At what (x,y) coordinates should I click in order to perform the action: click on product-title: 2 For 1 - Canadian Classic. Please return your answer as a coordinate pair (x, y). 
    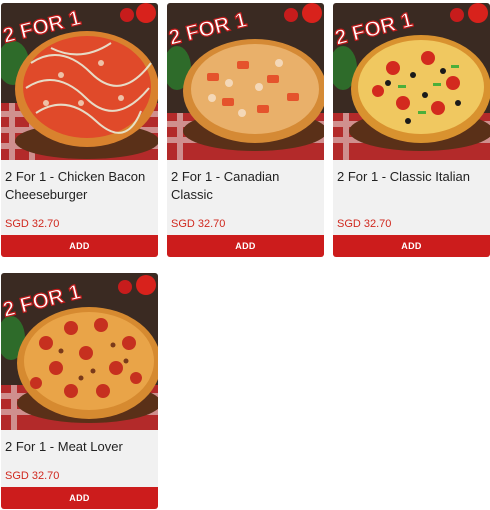
    Looking at the image, I should click on (246, 186).